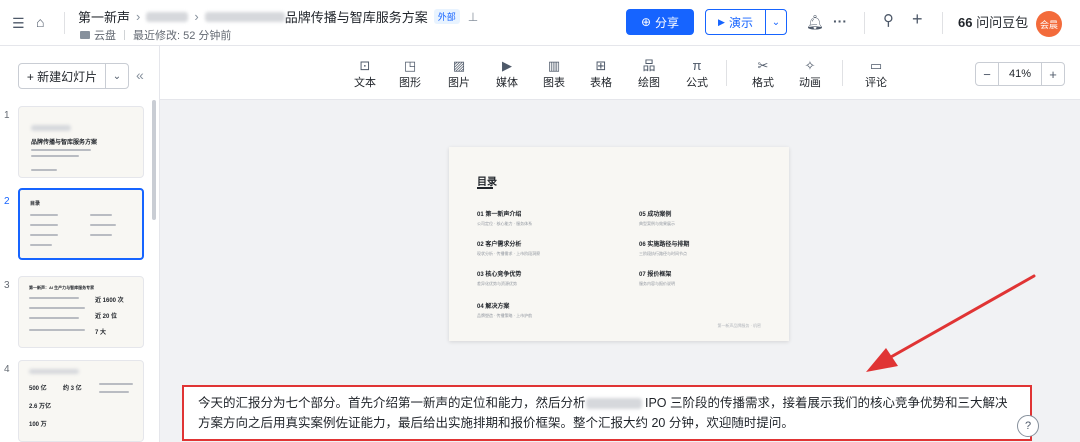  I want to click on agenda-item: 06 实施路径与排期 三阶段执行路径与时间节点, so click(664, 248).